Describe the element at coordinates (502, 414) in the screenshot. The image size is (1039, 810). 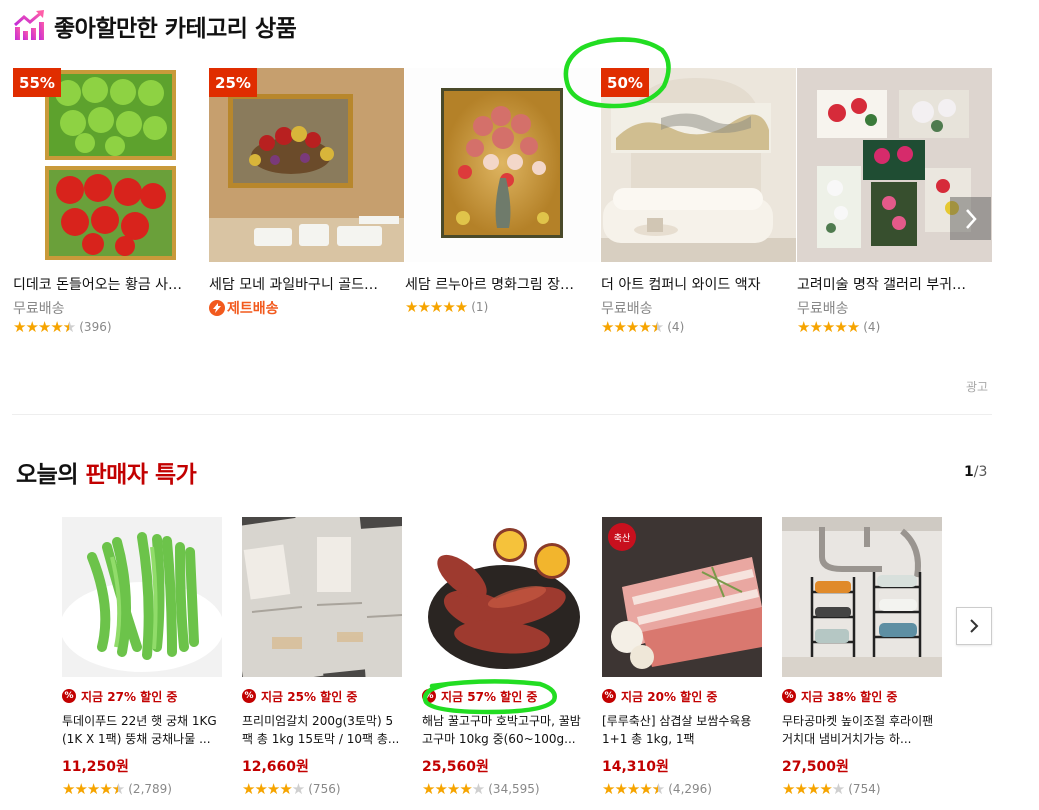
I see `section-divider` at that location.